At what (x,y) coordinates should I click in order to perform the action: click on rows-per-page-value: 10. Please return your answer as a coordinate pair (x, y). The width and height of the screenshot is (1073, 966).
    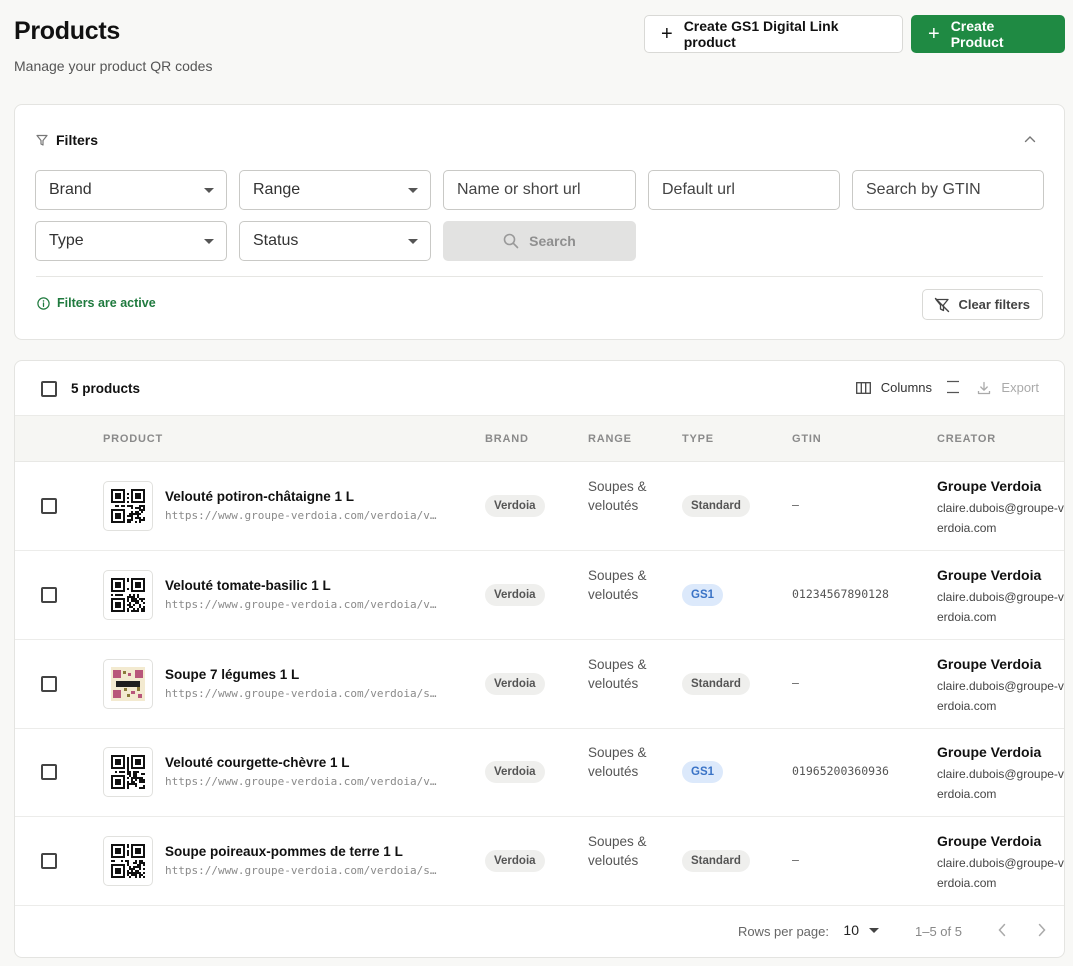
    Looking at the image, I should click on (851, 930).